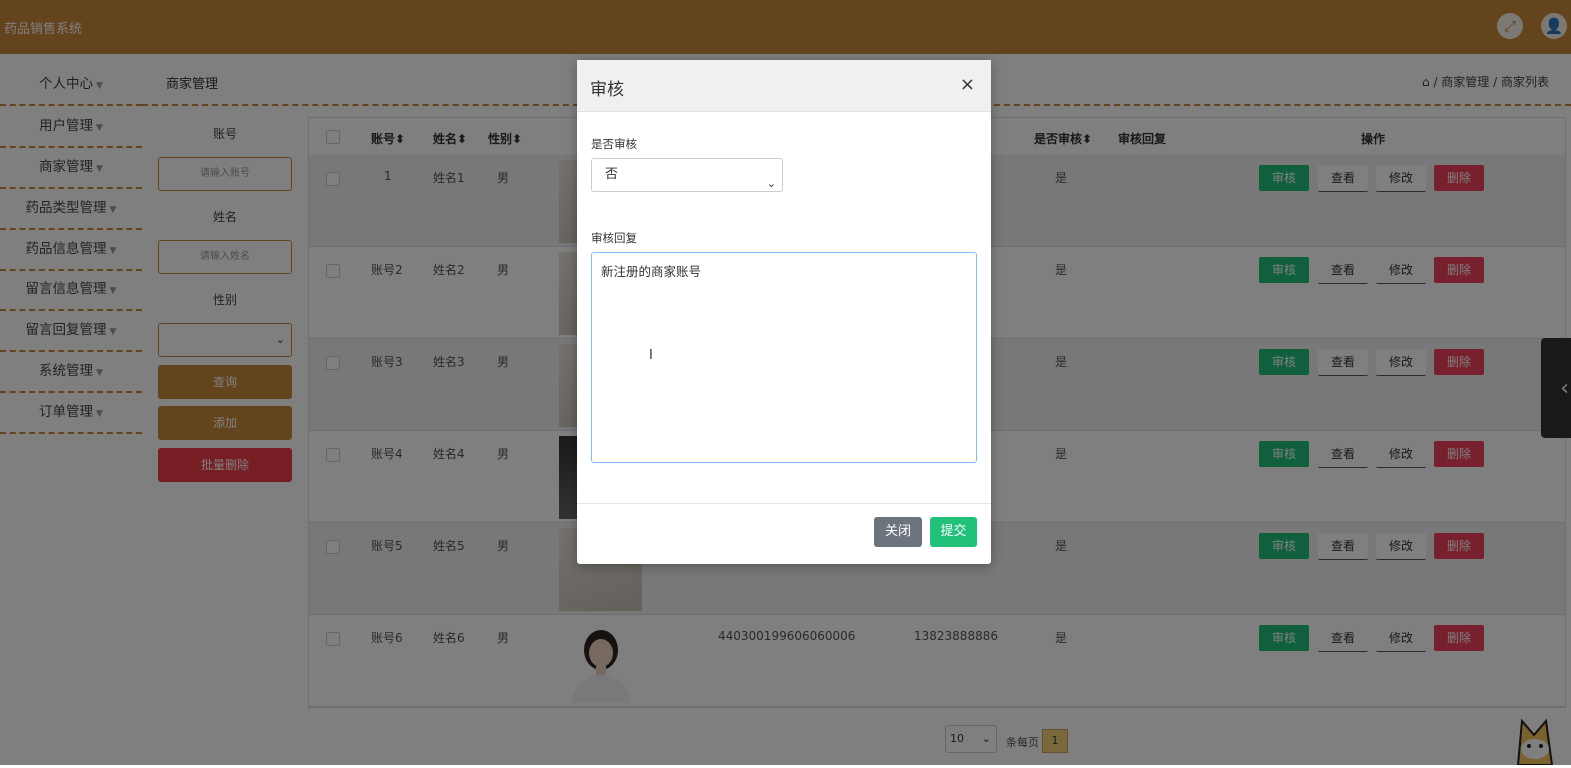 Image resolution: width=1571 pixels, height=768 pixels. What do you see at coordinates (784, 86) in the screenshot?
I see `dialog-header: 审核 ×` at bounding box center [784, 86].